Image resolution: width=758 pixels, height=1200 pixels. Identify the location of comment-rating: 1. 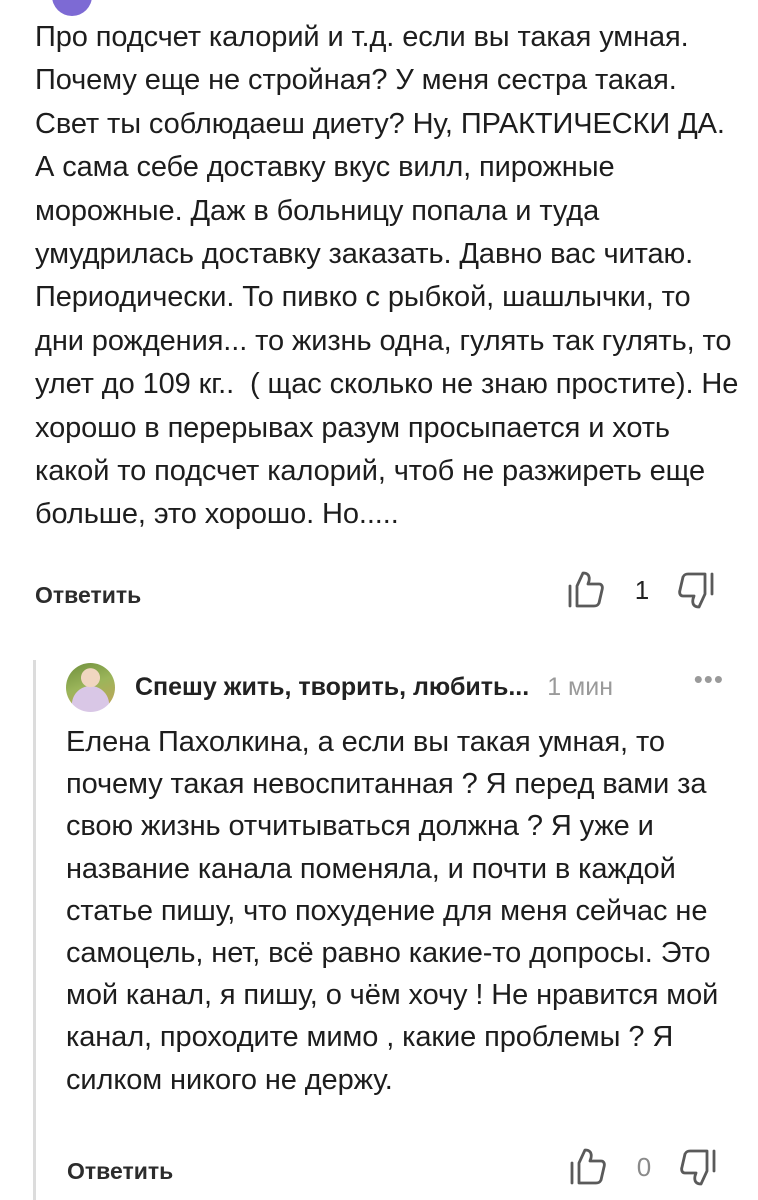
(641, 590).